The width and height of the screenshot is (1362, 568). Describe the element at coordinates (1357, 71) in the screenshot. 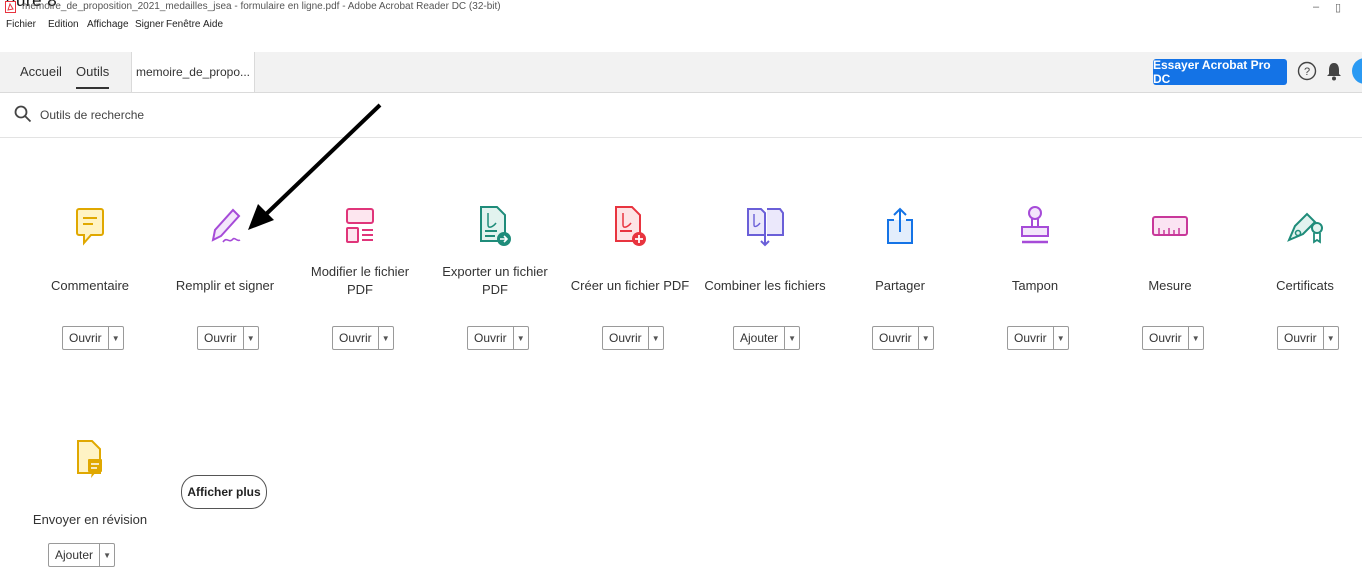

I see `avatar` at that location.